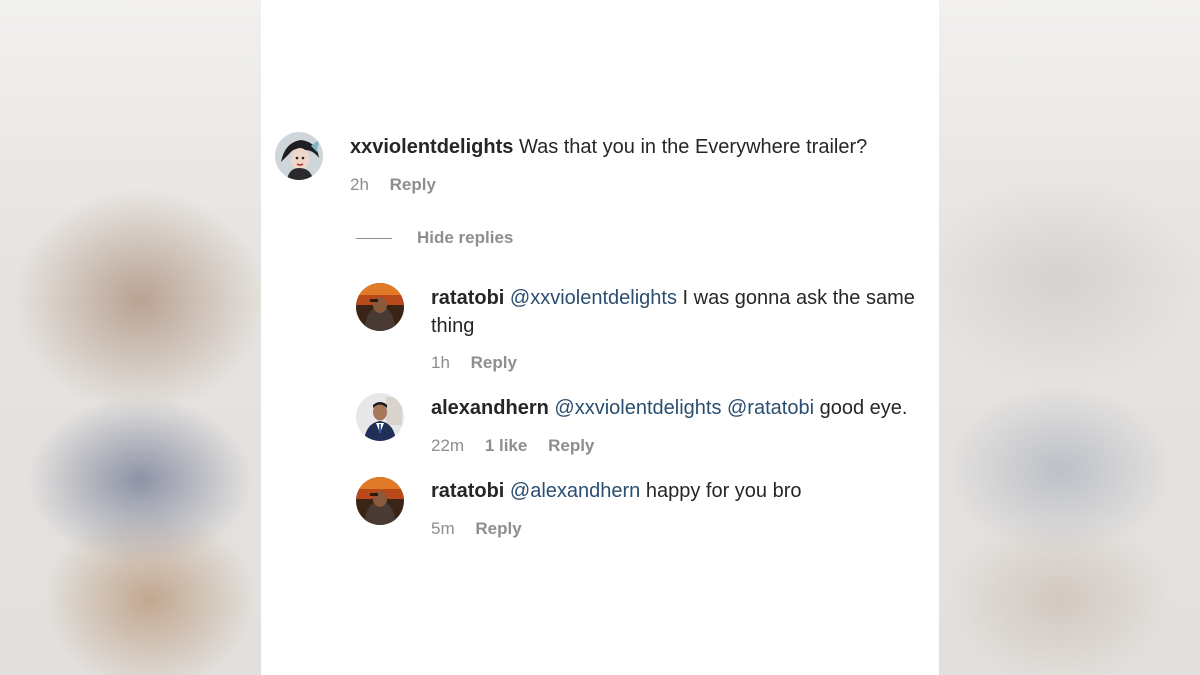 This screenshot has height=675, width=1200. What do you see at coordinates (593, 298) in the screenshot?
I see `mention-link: @xxviolentdelights` at bounding box center [593, 298].